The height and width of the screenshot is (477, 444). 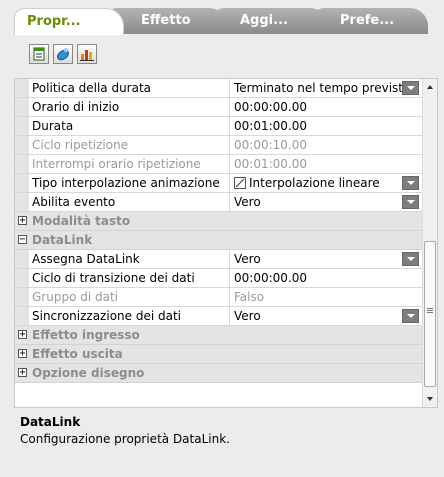 What do you see at coordinates (219, 202) in the screenshot?
I see `property-row: Abilita evento Vero` at bounding box center [219, 202].